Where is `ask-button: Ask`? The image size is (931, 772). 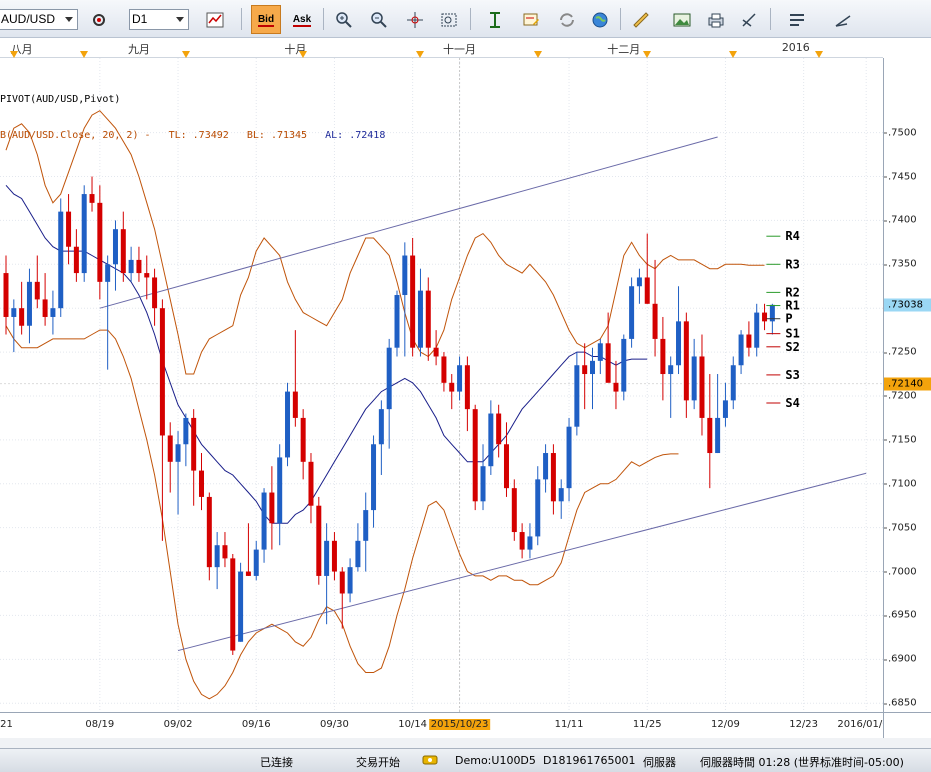 ask-button: Ask is located at coordinates (302, 19).